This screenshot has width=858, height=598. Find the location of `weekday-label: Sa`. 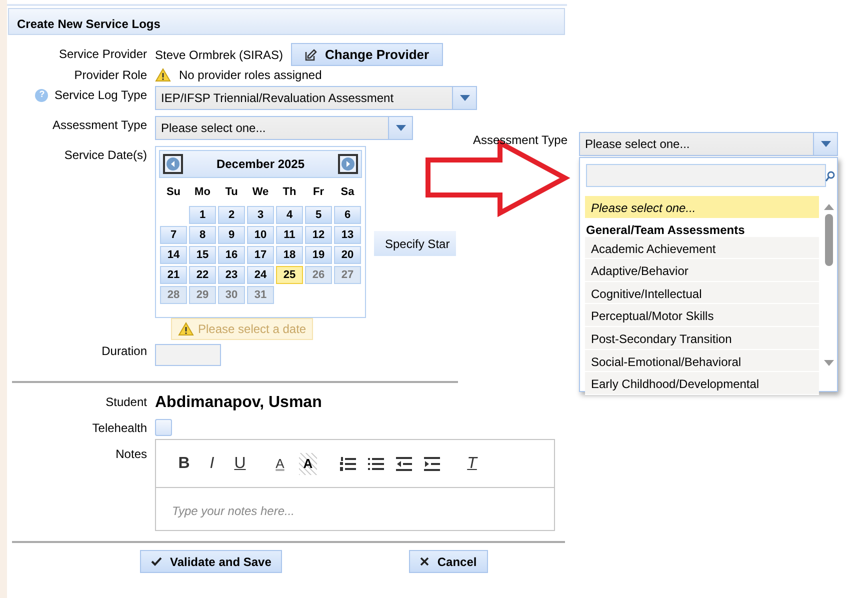

weekday-label: Sa is located at coordinates (348, 192).